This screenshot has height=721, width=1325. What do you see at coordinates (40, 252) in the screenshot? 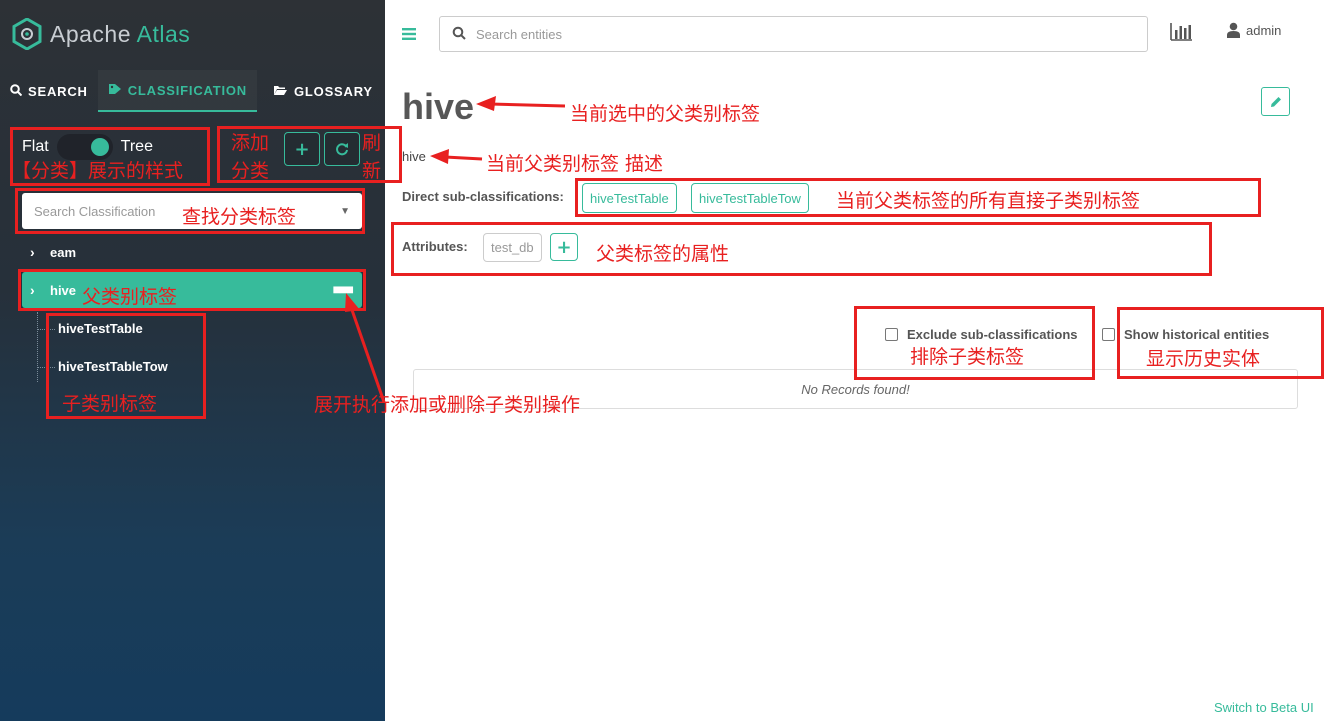
I see `chevron-right-icon: ›` at bounding box center [40, 252].